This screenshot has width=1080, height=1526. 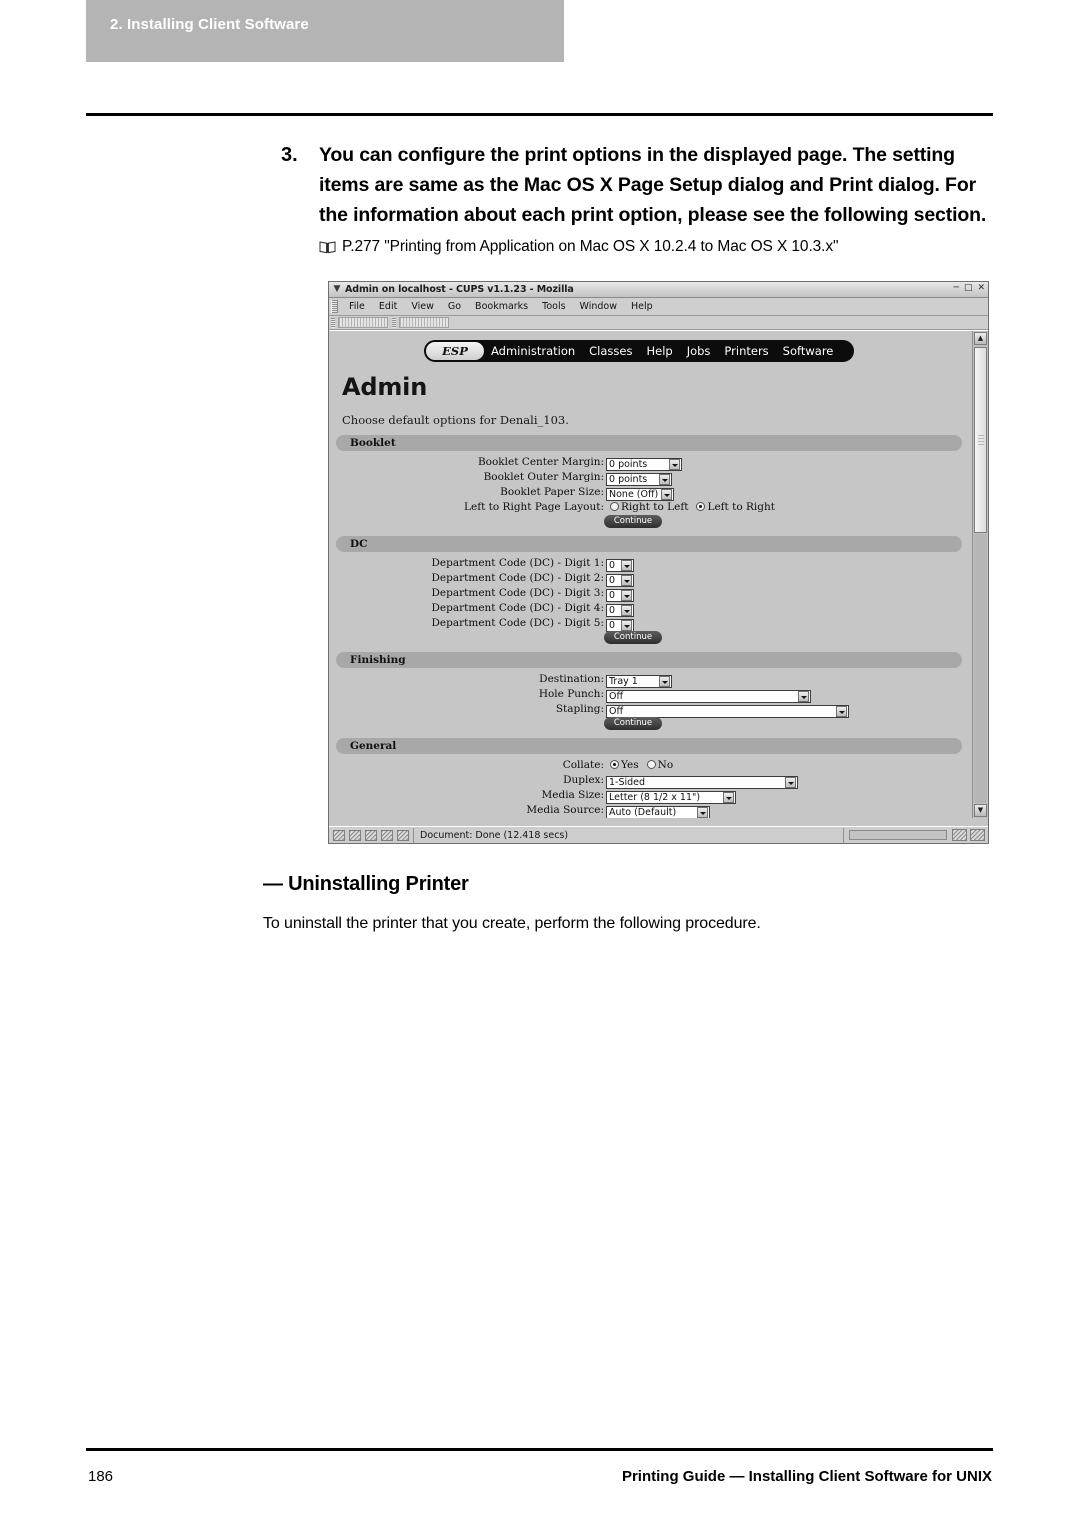 What do you see at coordinates (387, 835) in the screenshot?
I see `image-icon` at bounding box center [387, 835].